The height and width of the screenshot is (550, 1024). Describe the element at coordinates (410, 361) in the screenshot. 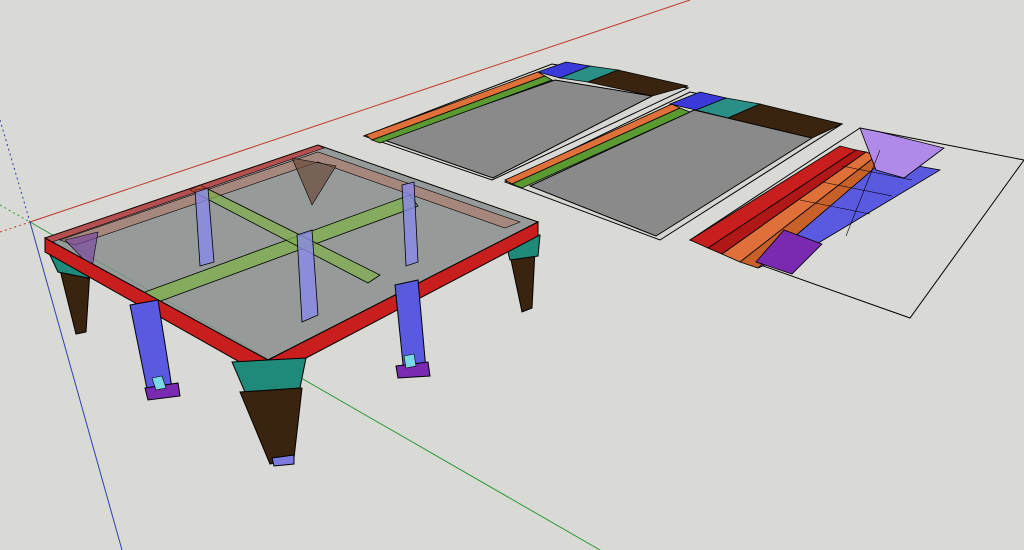

I see `front-brace-right-notch` at that location.